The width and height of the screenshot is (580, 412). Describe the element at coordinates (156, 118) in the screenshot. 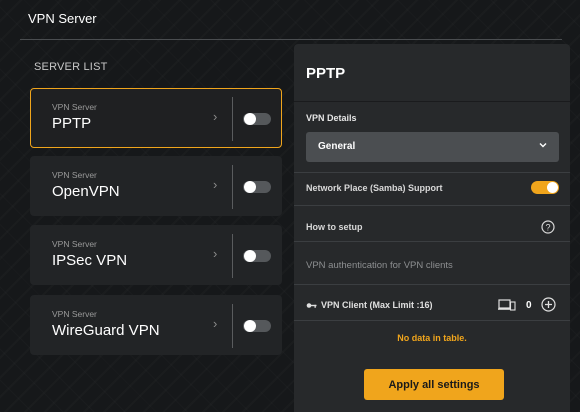

I see `server-card-pptp: VPN Server PPTP ›` at that location.